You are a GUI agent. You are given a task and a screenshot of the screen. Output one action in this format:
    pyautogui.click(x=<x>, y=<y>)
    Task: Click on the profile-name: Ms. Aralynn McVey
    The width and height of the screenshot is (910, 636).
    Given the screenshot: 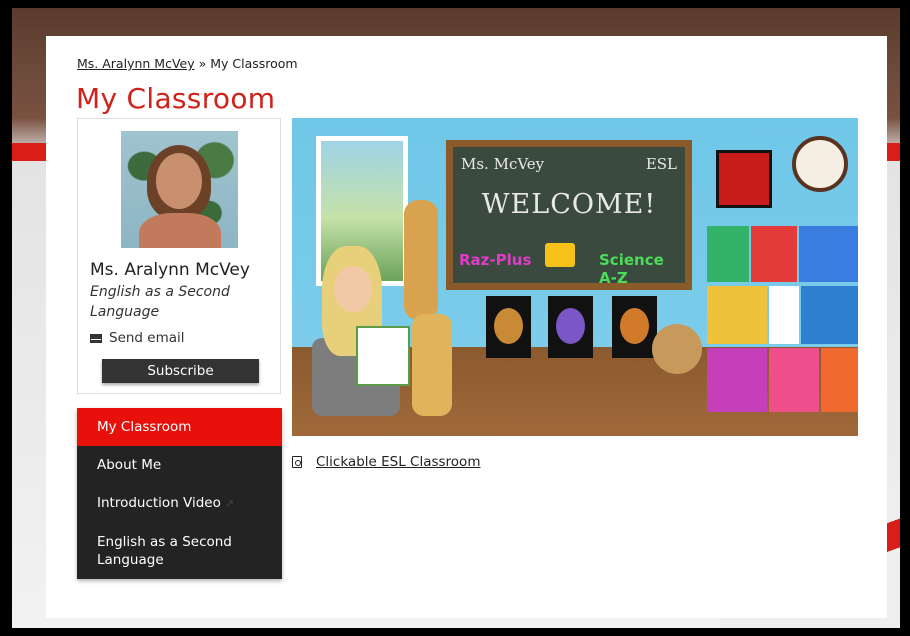 What is the action you would take?
    pyautogui.click(x=170, y=270)
    